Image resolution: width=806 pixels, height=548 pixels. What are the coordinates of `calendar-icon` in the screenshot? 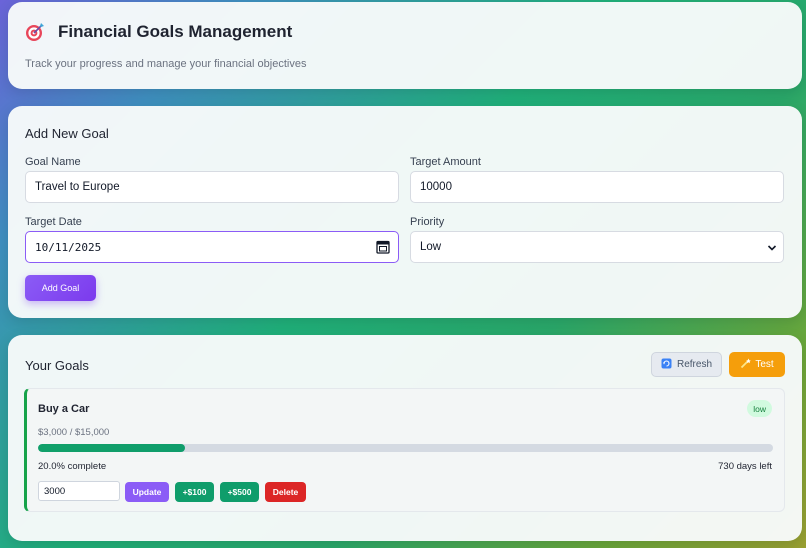 It's located at (383, 247).